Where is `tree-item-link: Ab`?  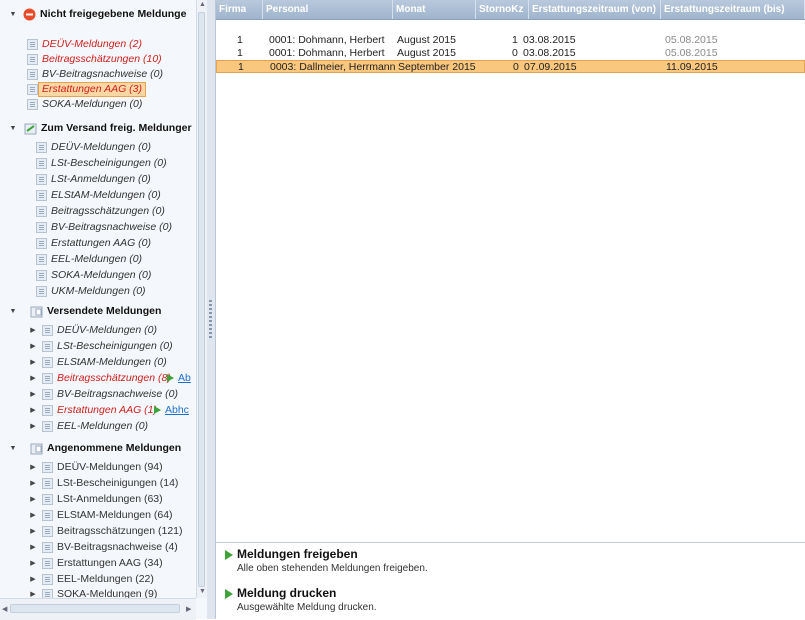 tree-item-link: Ab is located at coordinates (184, 378).